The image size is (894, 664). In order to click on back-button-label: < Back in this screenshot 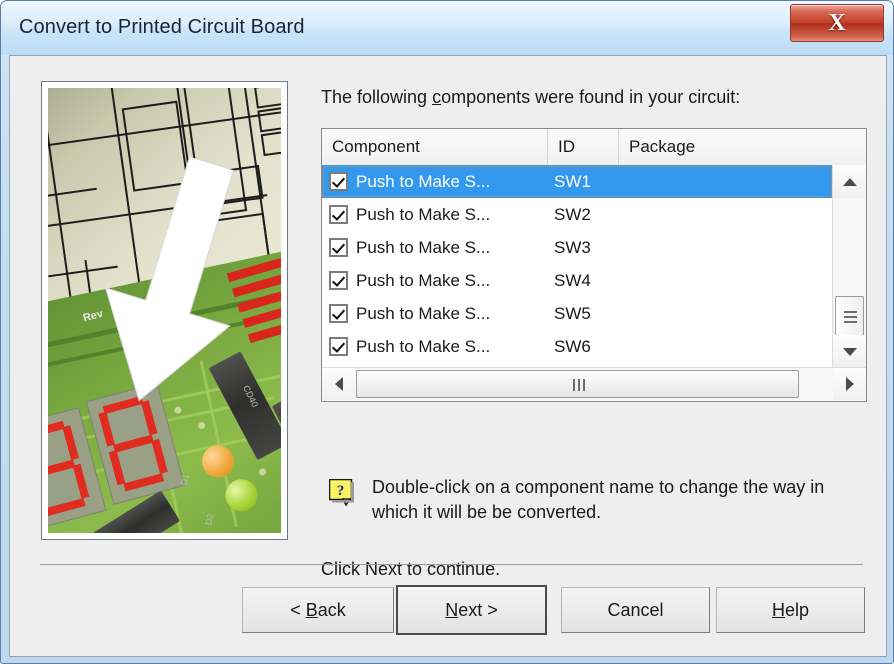, I will do `click(318, 609)`.